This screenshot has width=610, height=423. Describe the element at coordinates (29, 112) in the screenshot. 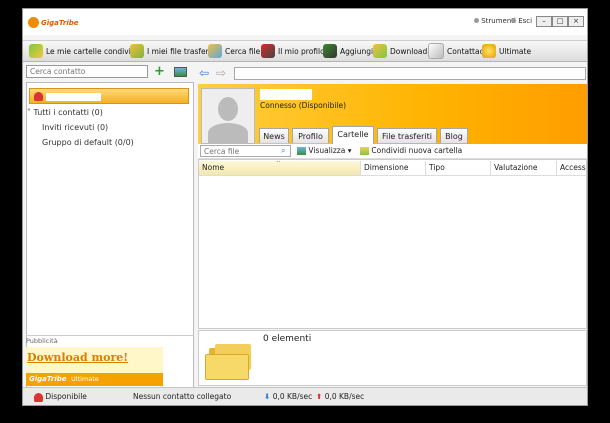

I see `chevron-down-icon: ˅` at that location.